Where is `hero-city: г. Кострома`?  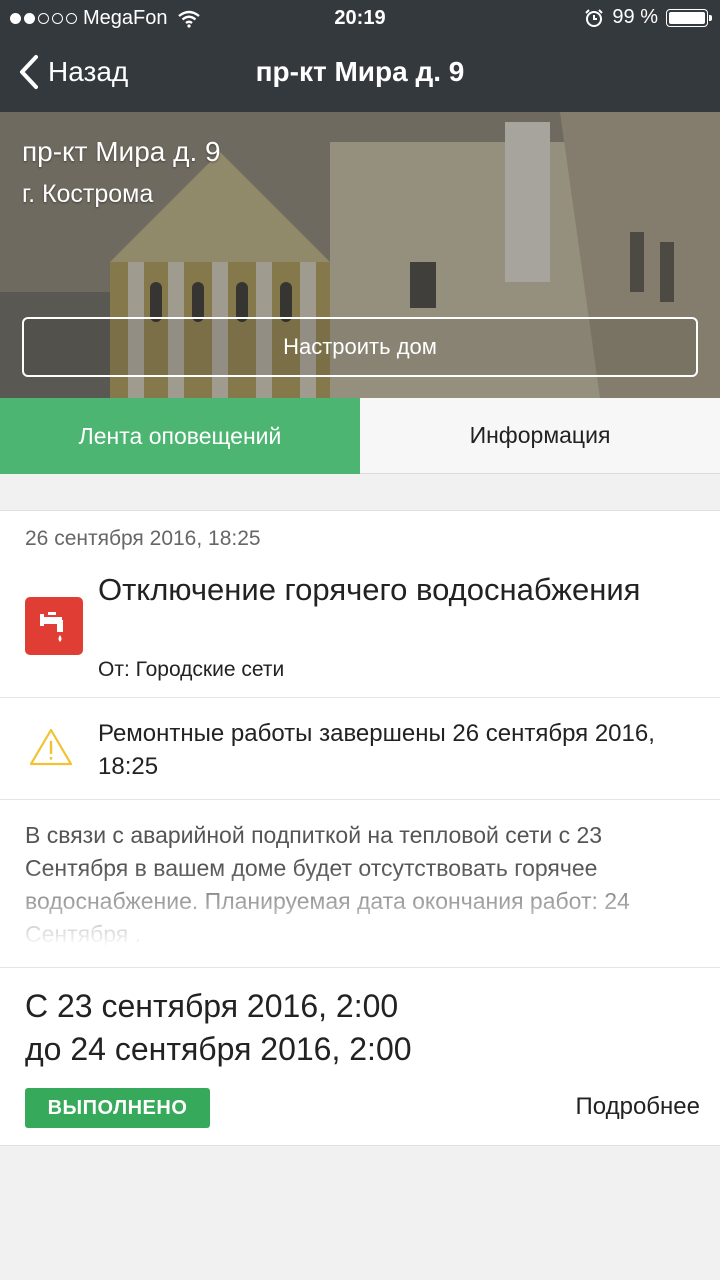
hero-city: г. Кострома is located at coordinates (88, 194).